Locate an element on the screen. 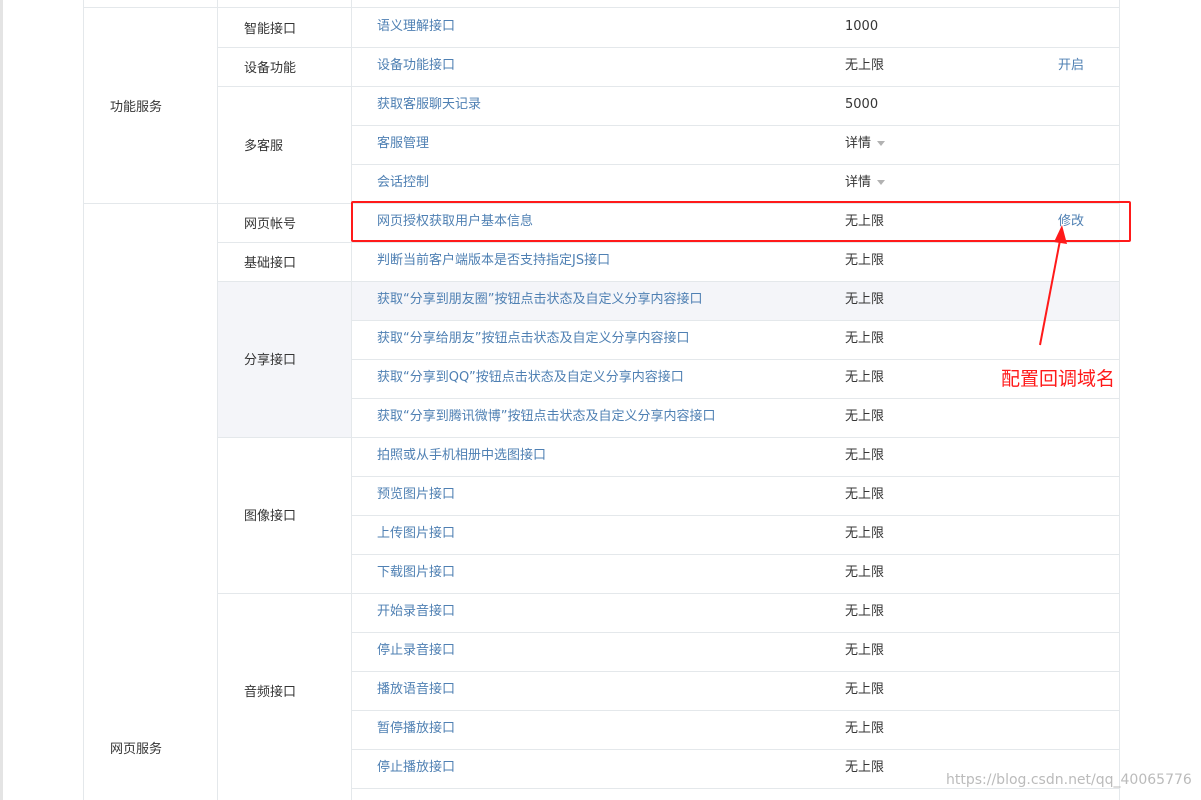  interface-name-link: 获取“分享到朋友圈”按钮点击状态及自定义分享内容接口 is located at coordinates (539, 300).